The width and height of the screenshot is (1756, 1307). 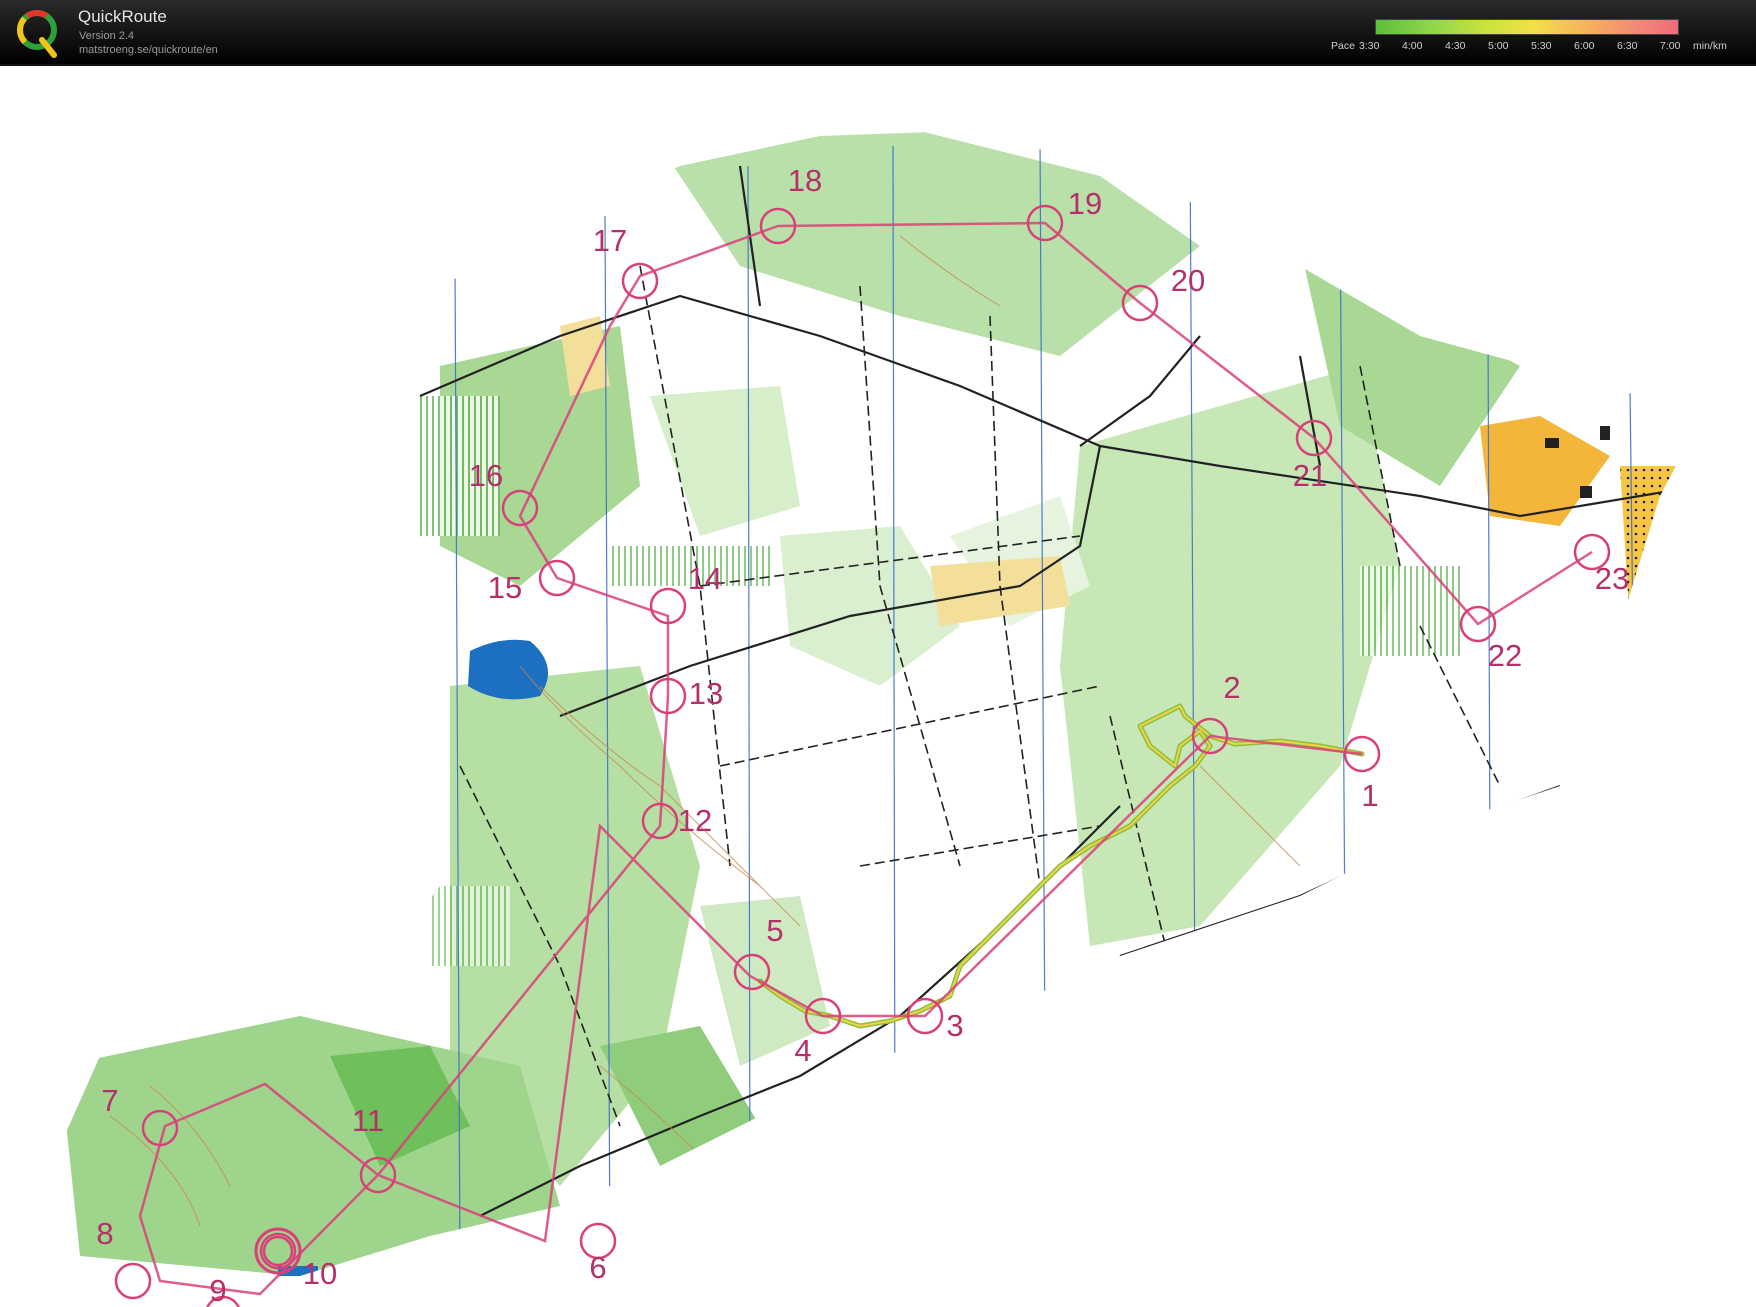 I want to click on control-number: 19, so click(x=1085, y=203).